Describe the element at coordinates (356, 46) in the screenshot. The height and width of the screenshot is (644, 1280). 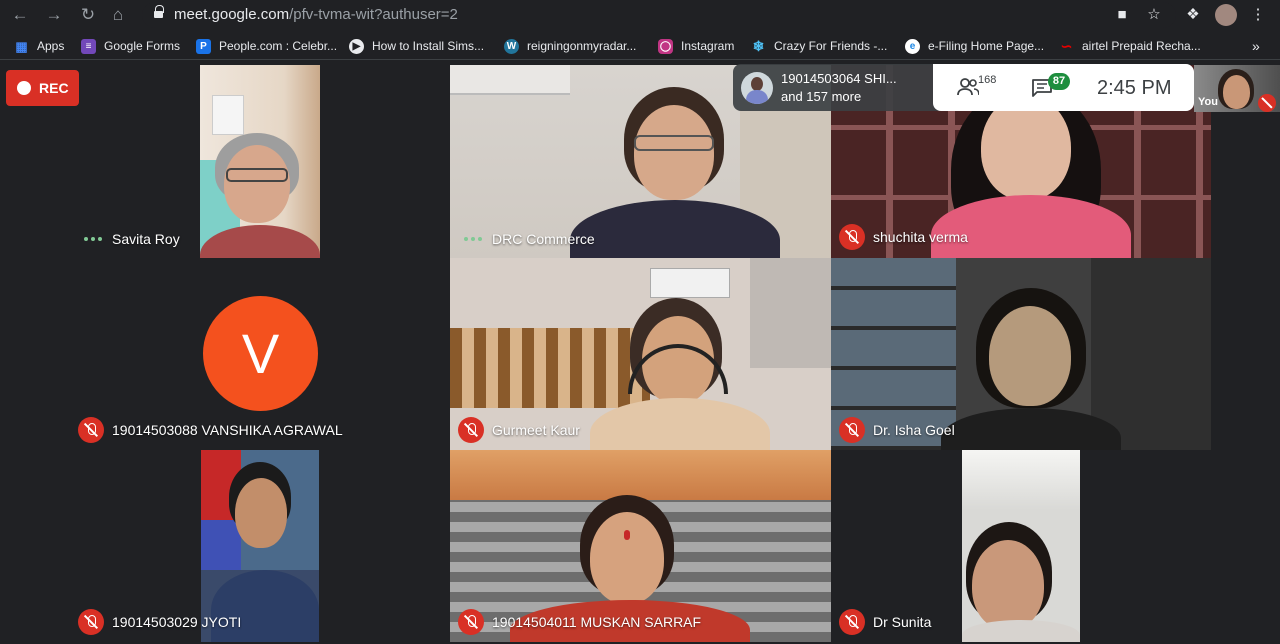
I see `video-icon: ▶` at that location.